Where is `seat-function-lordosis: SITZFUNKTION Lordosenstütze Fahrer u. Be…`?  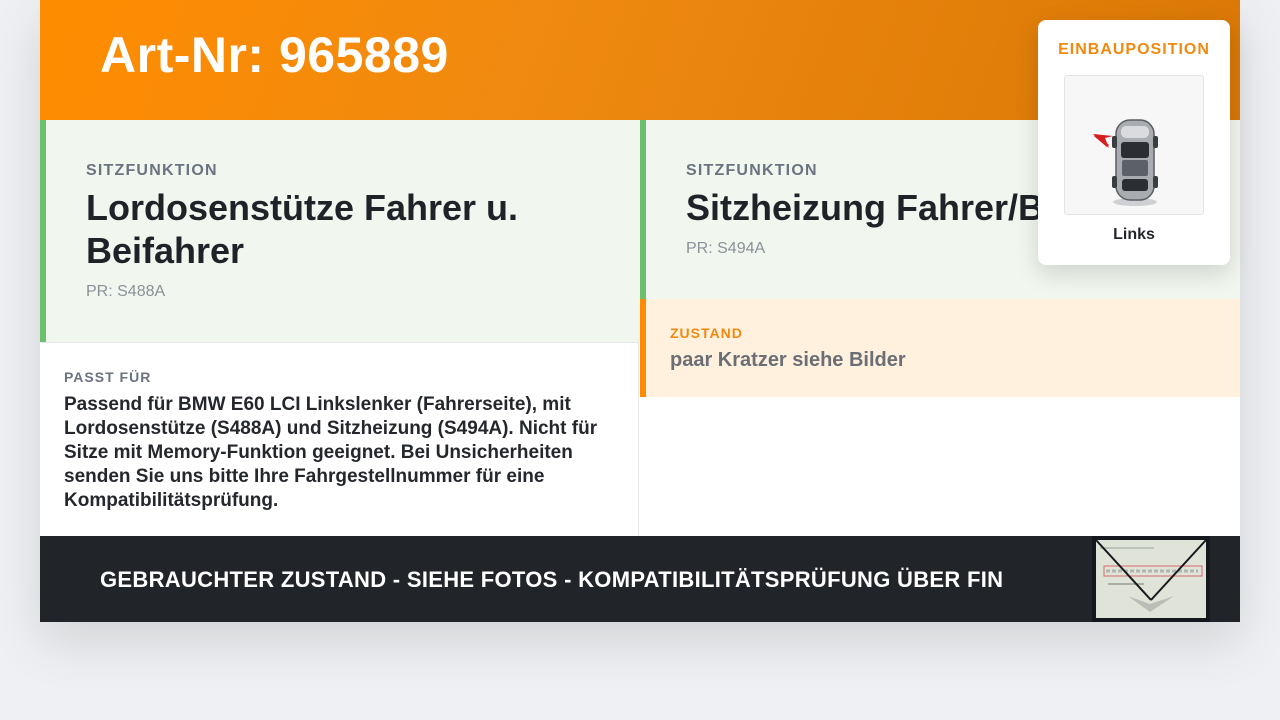 seat-function-lordosis: SITZFUNKTION Lordosenstütze Fahrer u. Be… is located at coordinates (340, 231).